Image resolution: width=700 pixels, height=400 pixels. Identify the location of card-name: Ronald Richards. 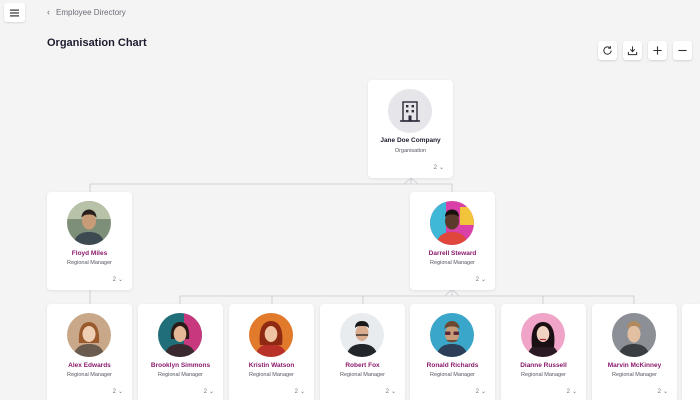
(452, 365).